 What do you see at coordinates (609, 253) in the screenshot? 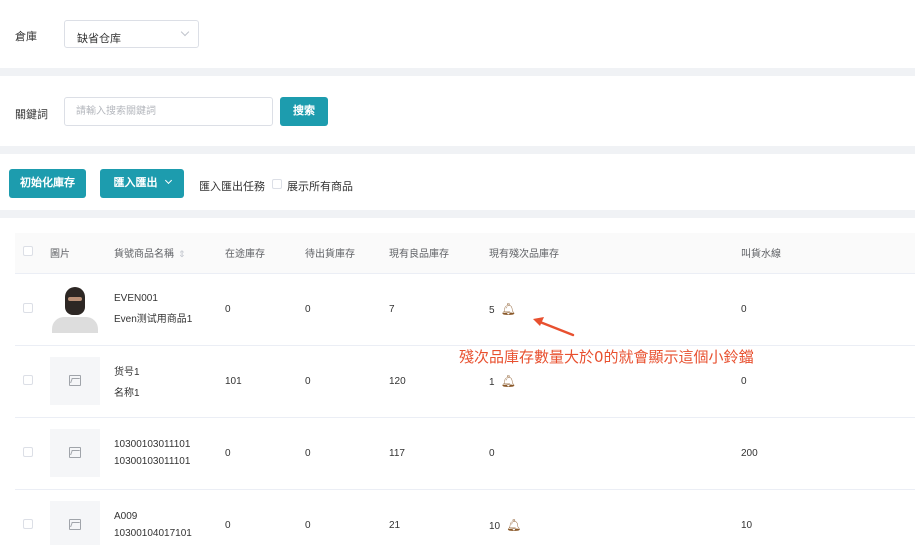
I see `col-header-defective: 現有殘次品庫存` at bounding box center [609, 253].